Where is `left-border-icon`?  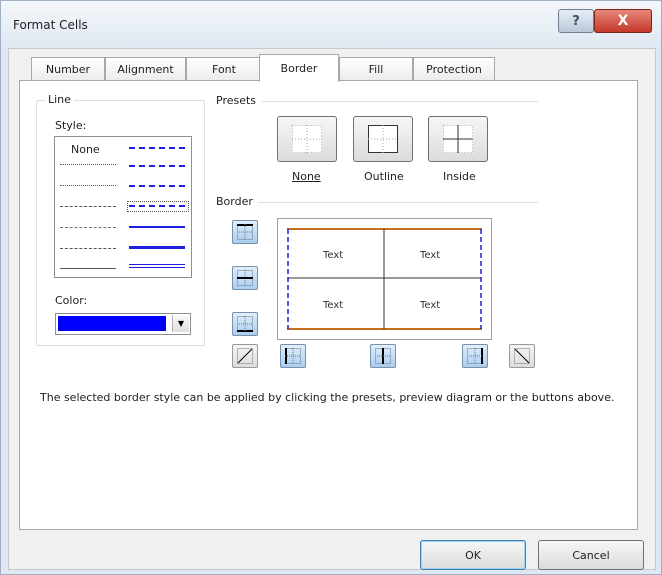
left-border-icon is located at coordinates (293, 356).